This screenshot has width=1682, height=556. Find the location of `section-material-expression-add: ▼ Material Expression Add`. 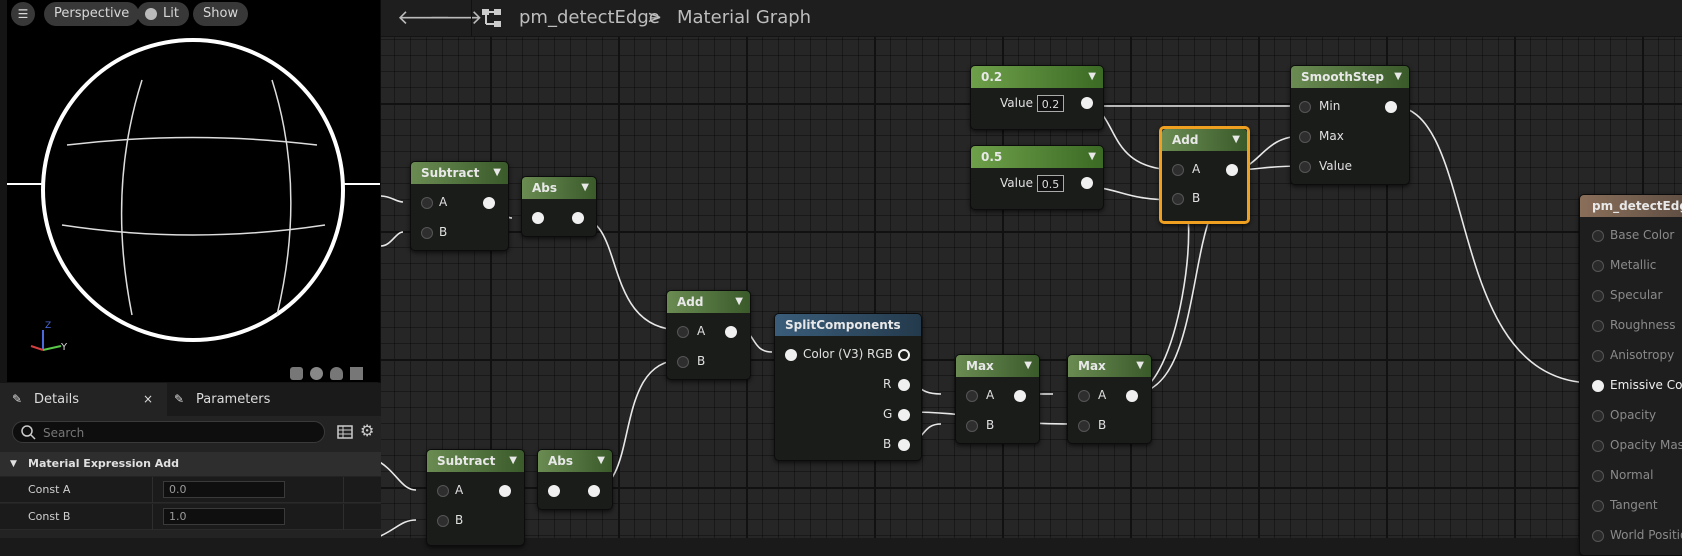

section-material-expression-add: ▼ Material Expression Add is located at coordinates (190, 464).